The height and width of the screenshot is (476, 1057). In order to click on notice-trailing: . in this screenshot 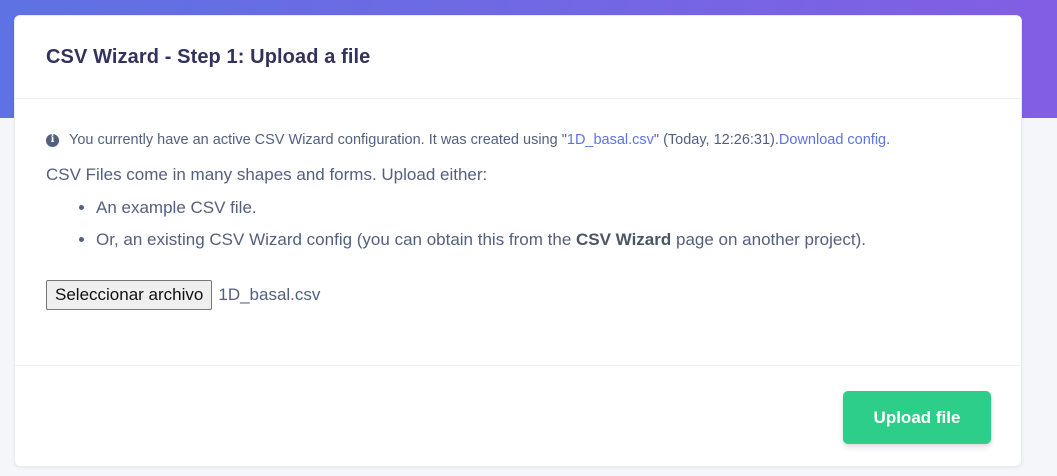, I will do `click(888, 140)`.